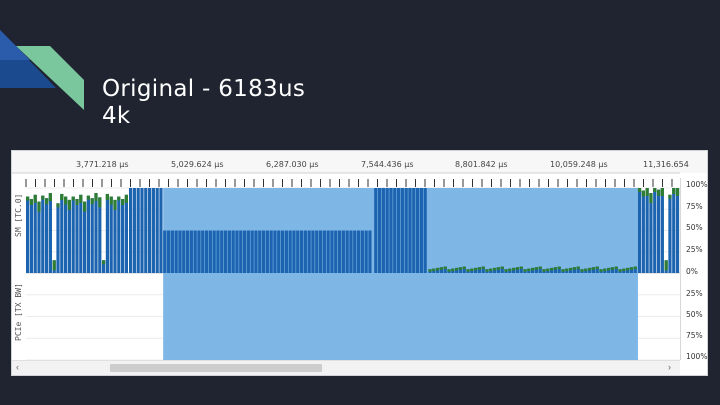  I want to click on chevron-right-icon: ›, so click(669, 367).